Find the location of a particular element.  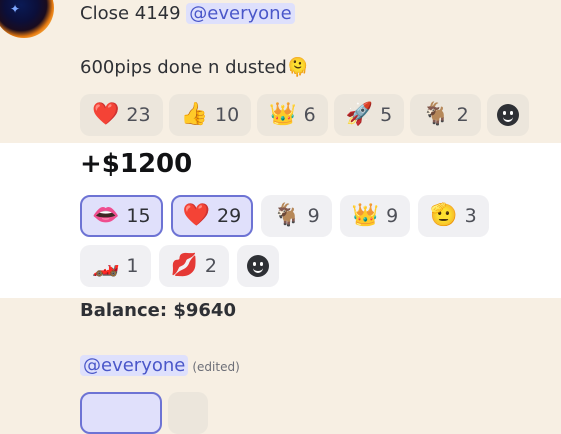

message-mention-line: @everyone (edited) is located at coordinates (160, 365).